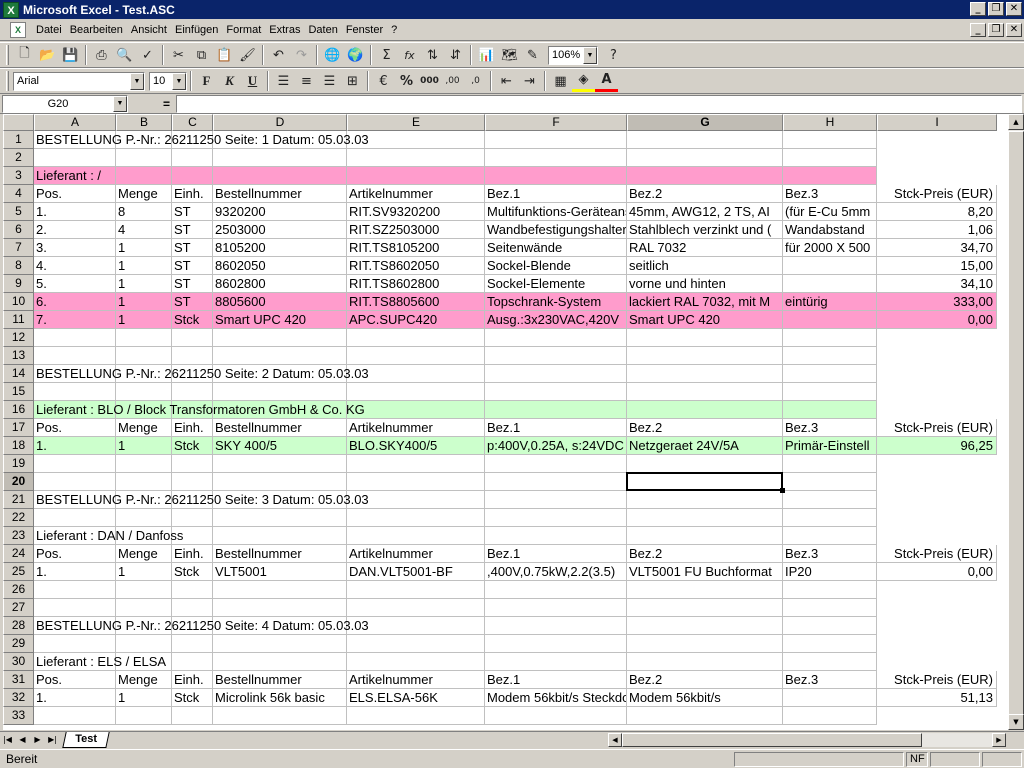  What do you see at coordinates (556, 266) in the screenshot?
I see `cell-f8: Sockel-Blende` at bounding box center [556, 266].